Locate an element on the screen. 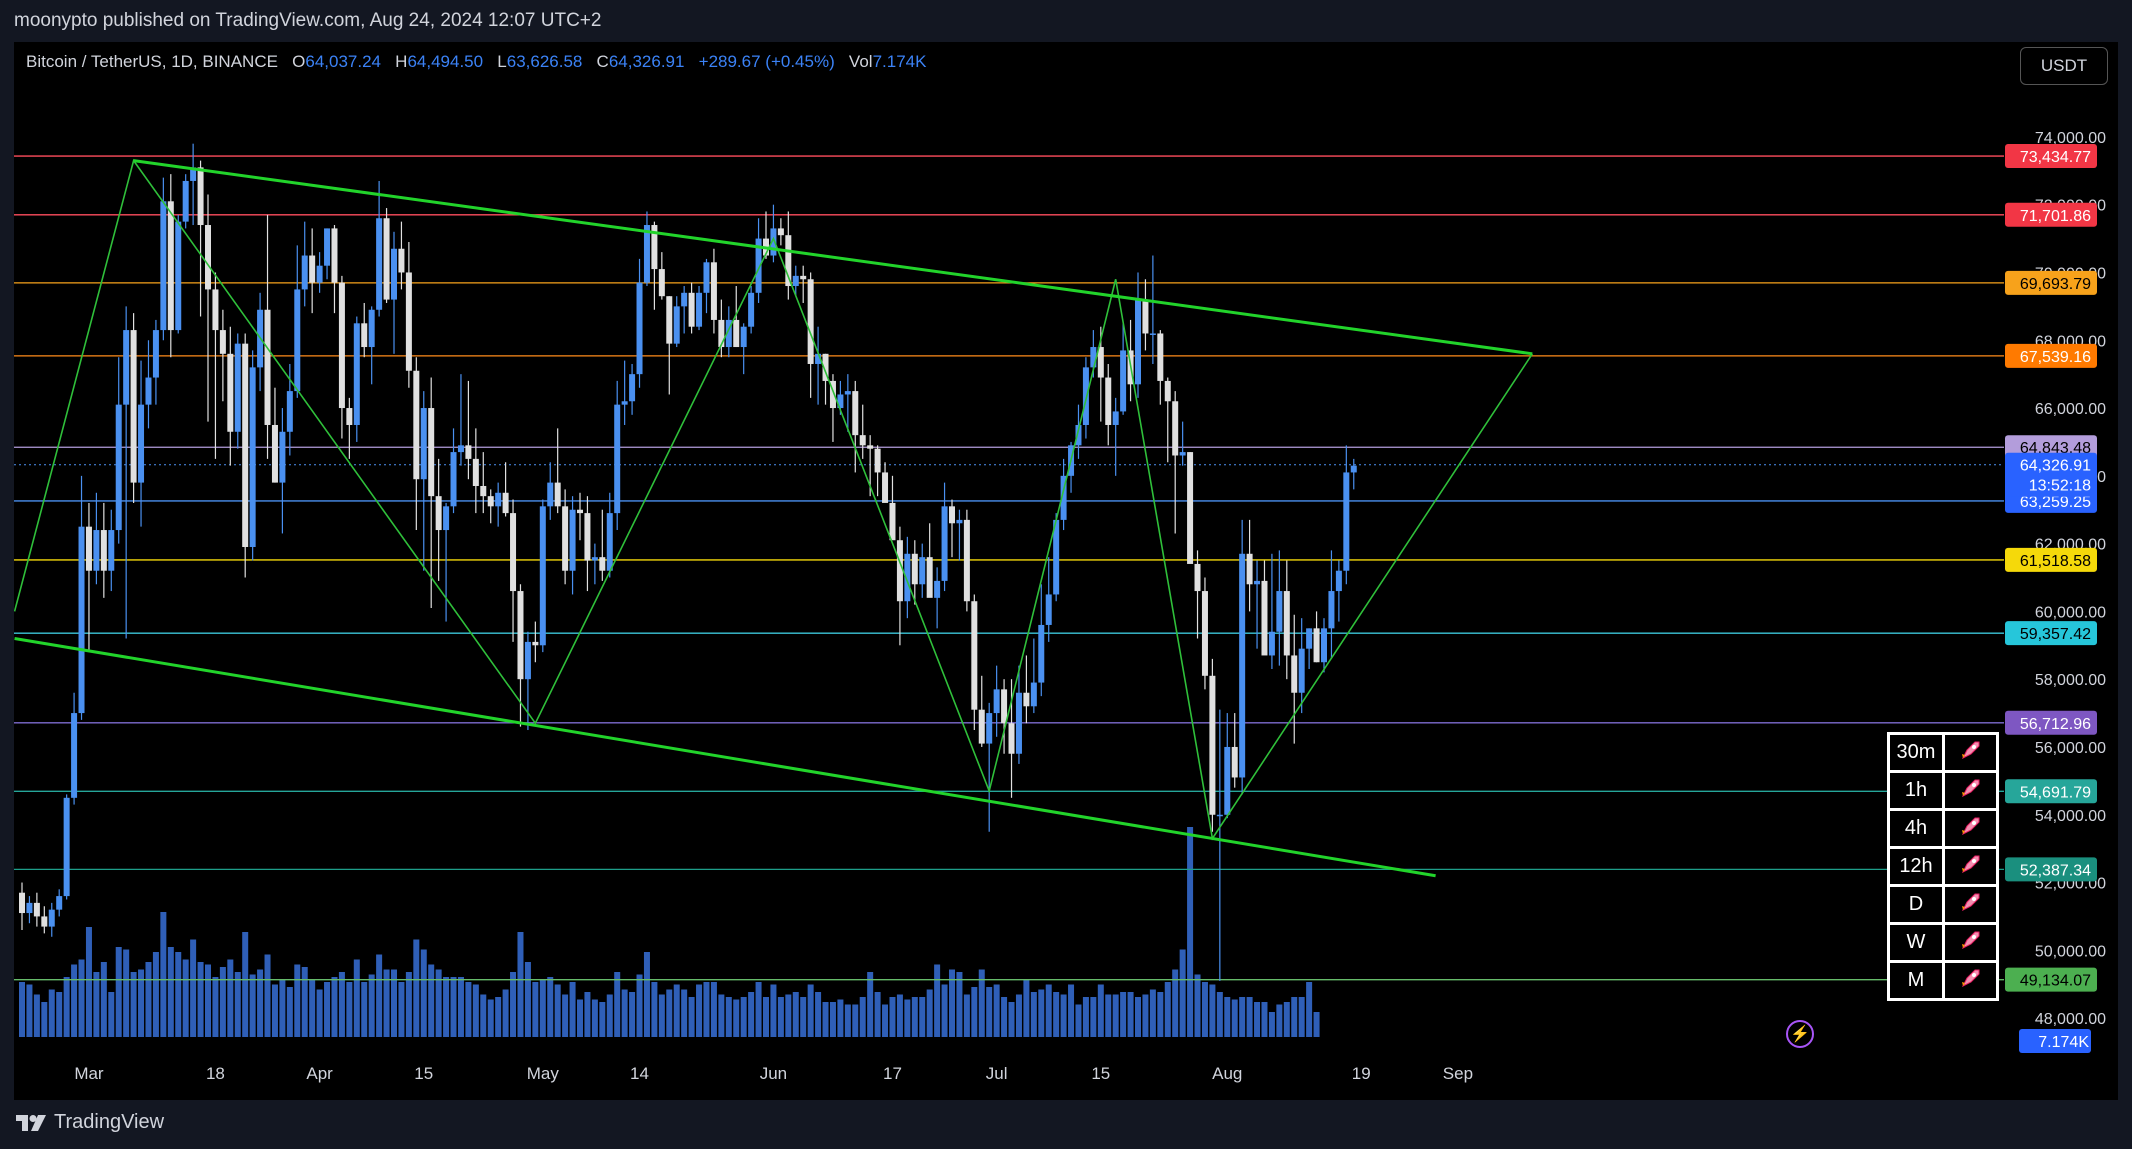  timeframe-label: 4h is located at coordinates (1916, 828).